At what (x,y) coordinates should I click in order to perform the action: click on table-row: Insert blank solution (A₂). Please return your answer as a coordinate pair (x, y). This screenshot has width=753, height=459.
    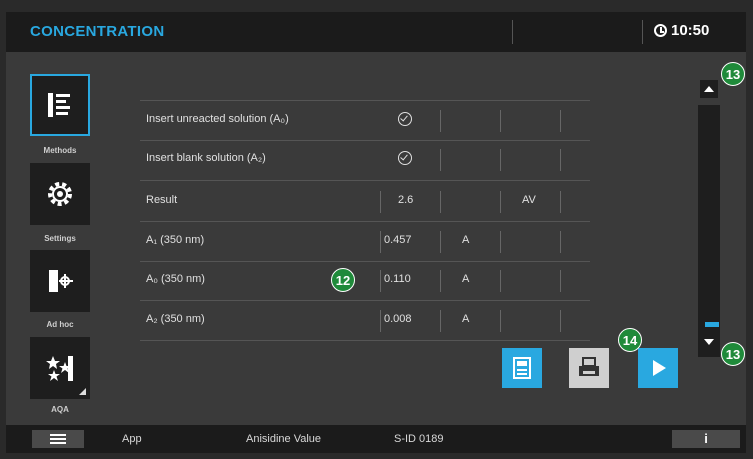
    Looking at the image, I should click on (365, 160).